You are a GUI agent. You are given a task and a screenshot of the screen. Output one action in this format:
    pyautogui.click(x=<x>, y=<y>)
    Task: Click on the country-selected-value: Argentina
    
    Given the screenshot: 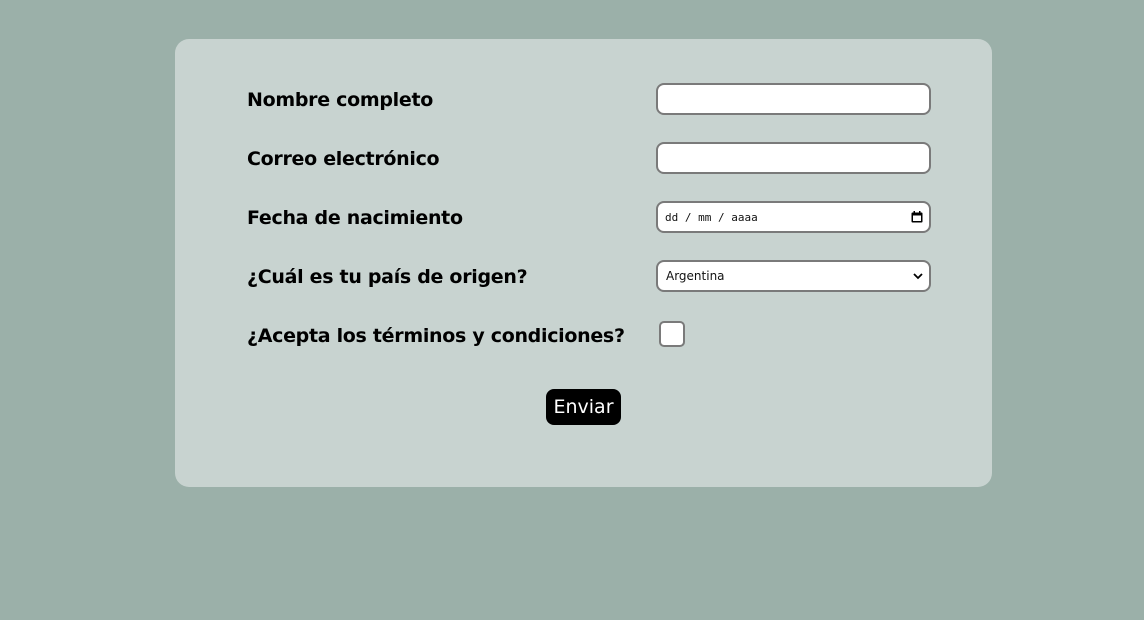 What is the action you would take?
    pyautogui.click(x=695, y=276)
    